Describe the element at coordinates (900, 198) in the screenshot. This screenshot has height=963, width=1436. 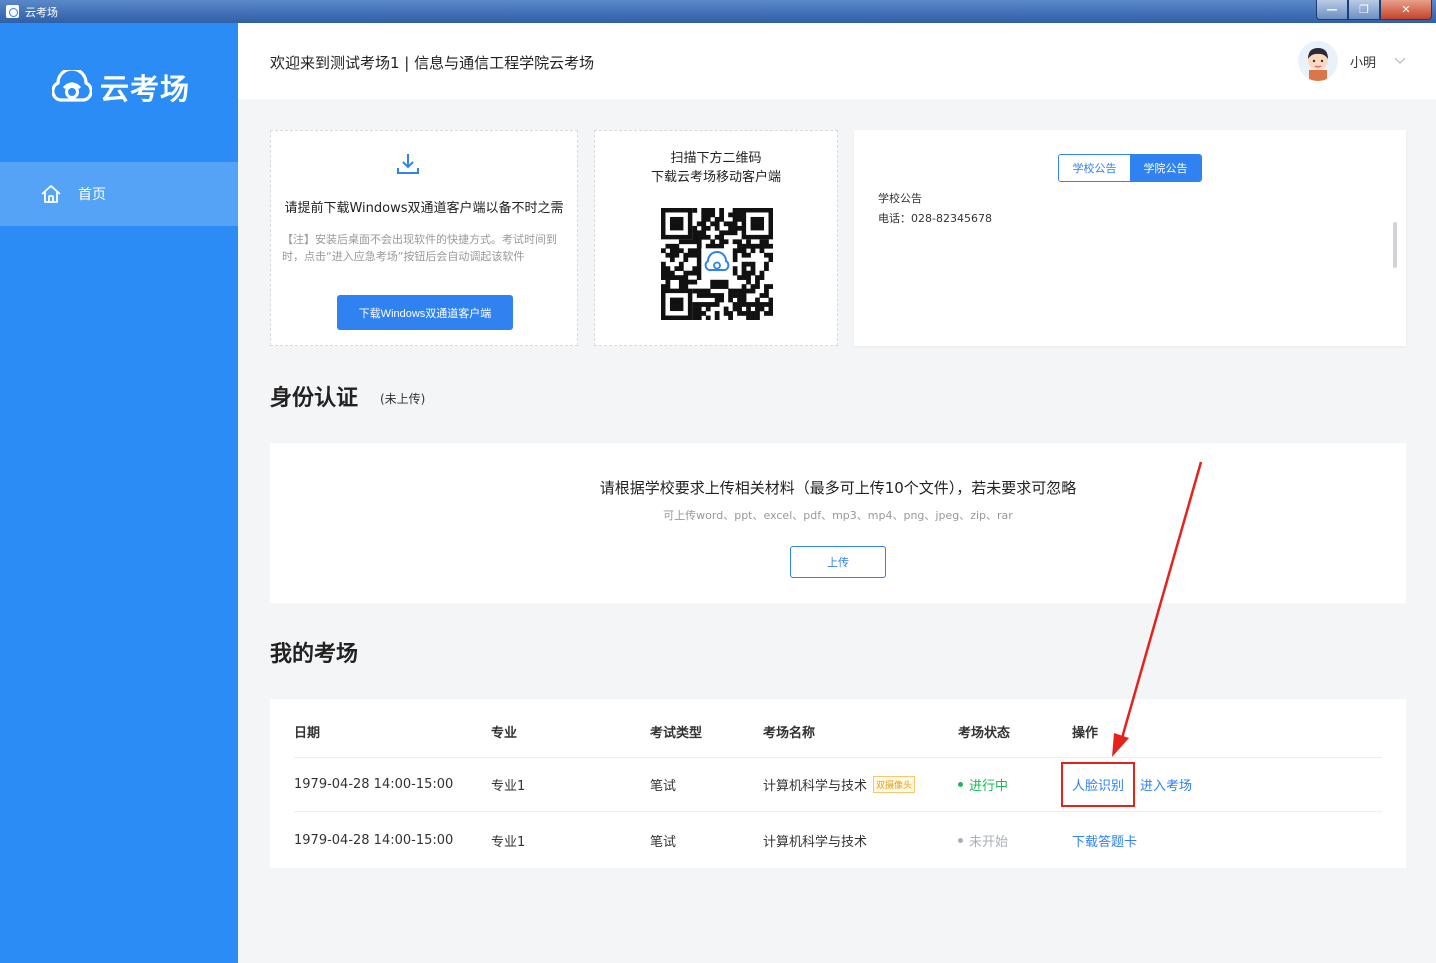
I see `notice-heading: 学校公告` at that location.